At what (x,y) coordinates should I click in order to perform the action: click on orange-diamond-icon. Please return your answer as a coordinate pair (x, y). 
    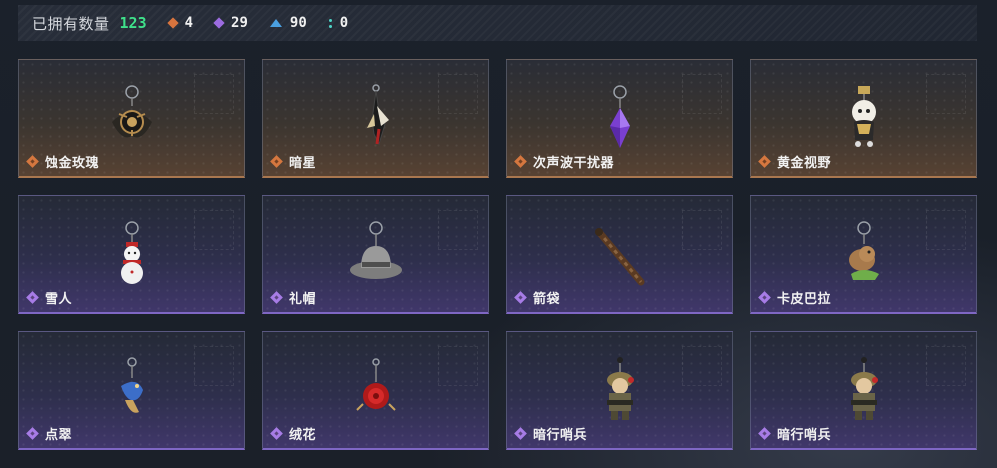
    Looking at the image, I should click on (172, 23).